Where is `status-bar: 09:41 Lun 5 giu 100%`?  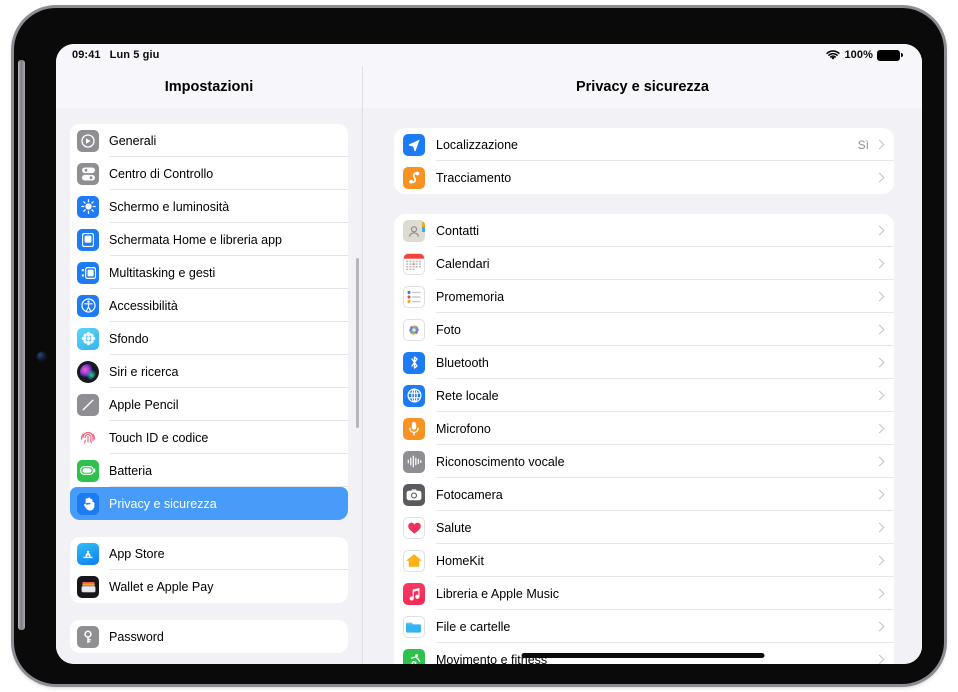 status-bar: 09:41 Lun 5 giu 100% is located at coordinates (489, 55).